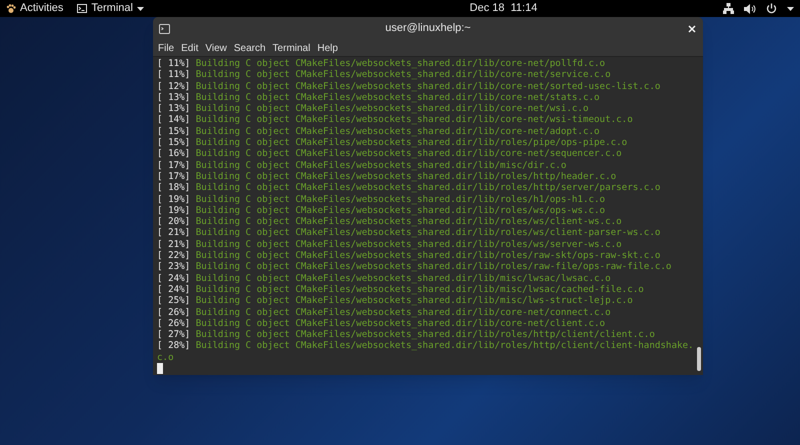  What do you see at coordinates (401, 290) in the screenshot?
I see `build-output-line: [ 24%] Building C object CMakeFiles/websockets_shared.dir/lib/misc/lwsac/cached-file.c.o` at bounding box center [401, 290].